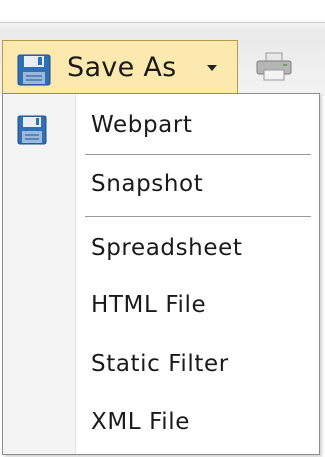 The image size is (325, 457). What do you see at coordinates (274, 67) in the screenshot?
I see `printer-icon` at bounding box center [274, 67].